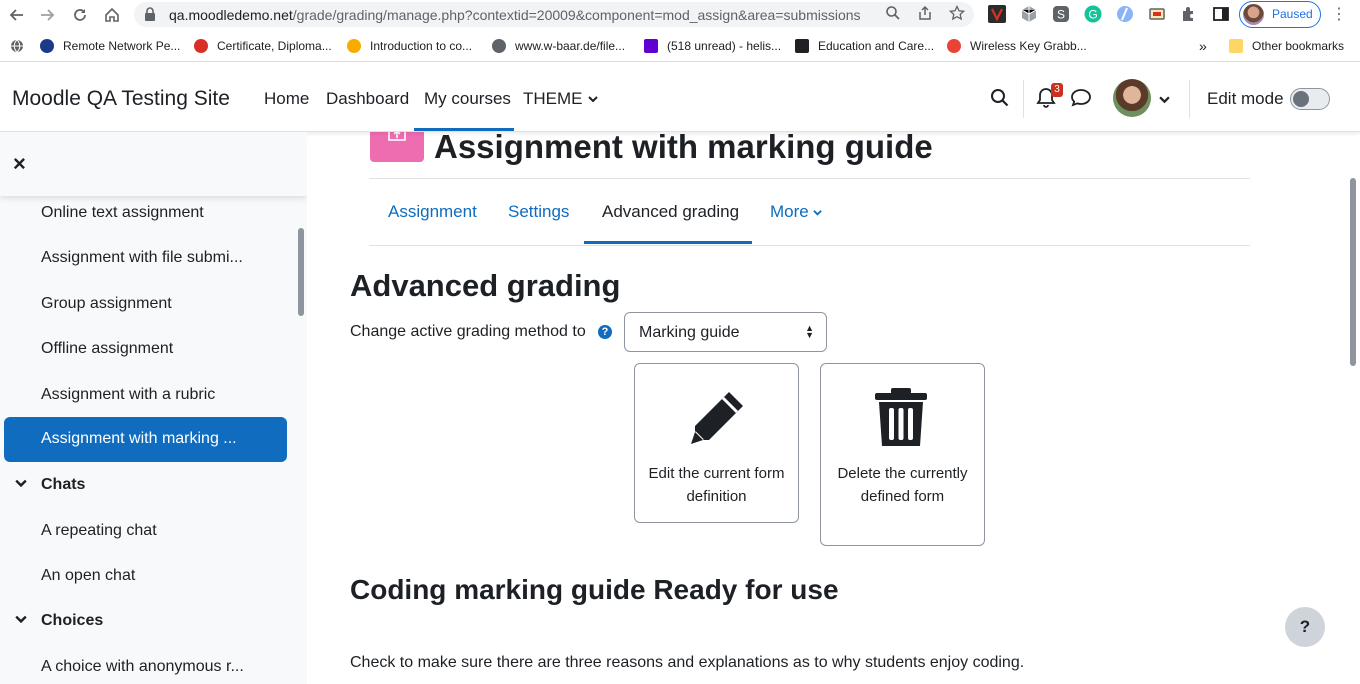  What do you see at coordinates (301, 272) in the screenshot?
I see `drawer-scrollbar` at bounding box center [301, 272].